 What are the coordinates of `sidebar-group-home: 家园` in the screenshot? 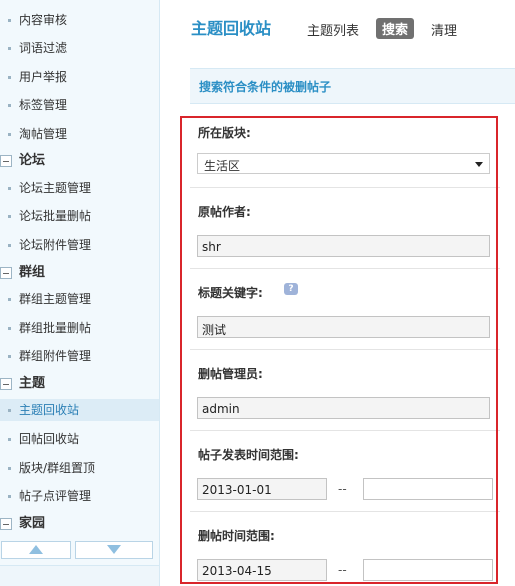 It's located at (79, 524).